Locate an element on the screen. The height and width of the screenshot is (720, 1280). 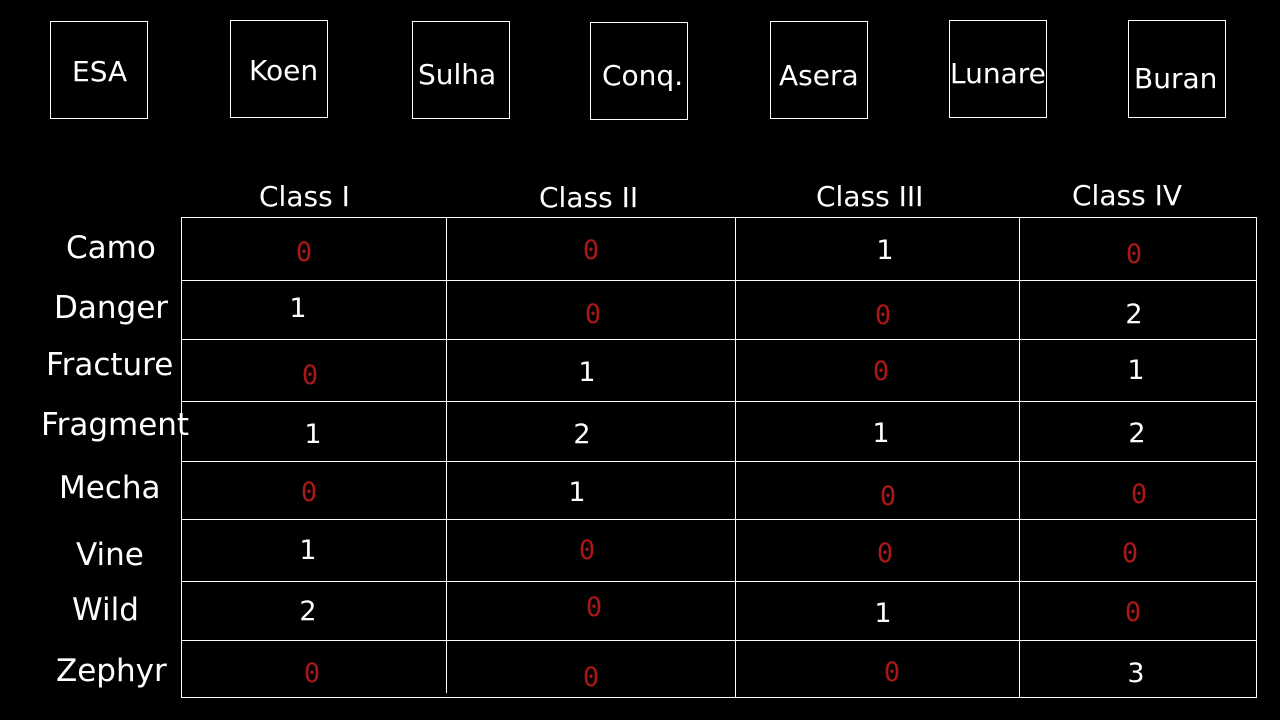
box-label-asera: Asera is located at coordinates (819, 75).